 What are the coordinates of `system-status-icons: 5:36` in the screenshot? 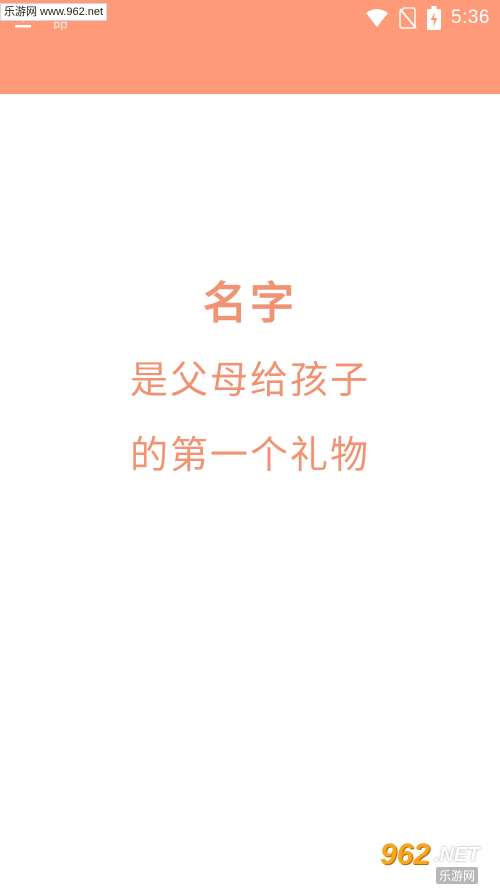 It's located at (427, 18).